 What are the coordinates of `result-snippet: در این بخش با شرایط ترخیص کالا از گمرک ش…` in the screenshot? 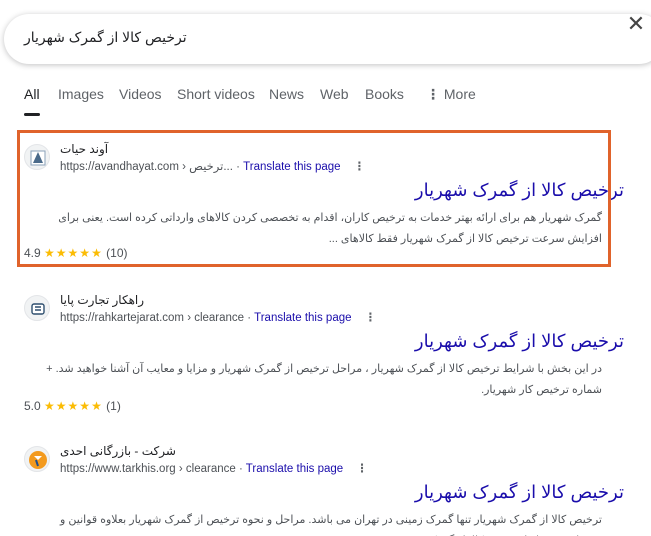 It's located at (324, 379).